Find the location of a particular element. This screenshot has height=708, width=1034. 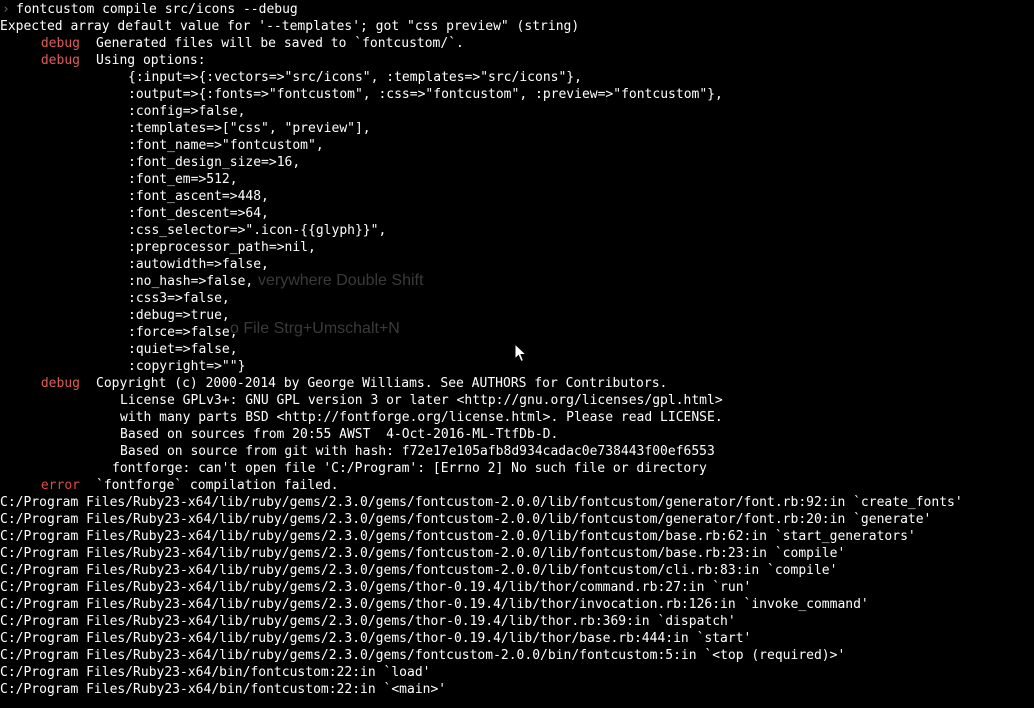

option-text: :no_hash=>false, is located at coordinates (191, 281).